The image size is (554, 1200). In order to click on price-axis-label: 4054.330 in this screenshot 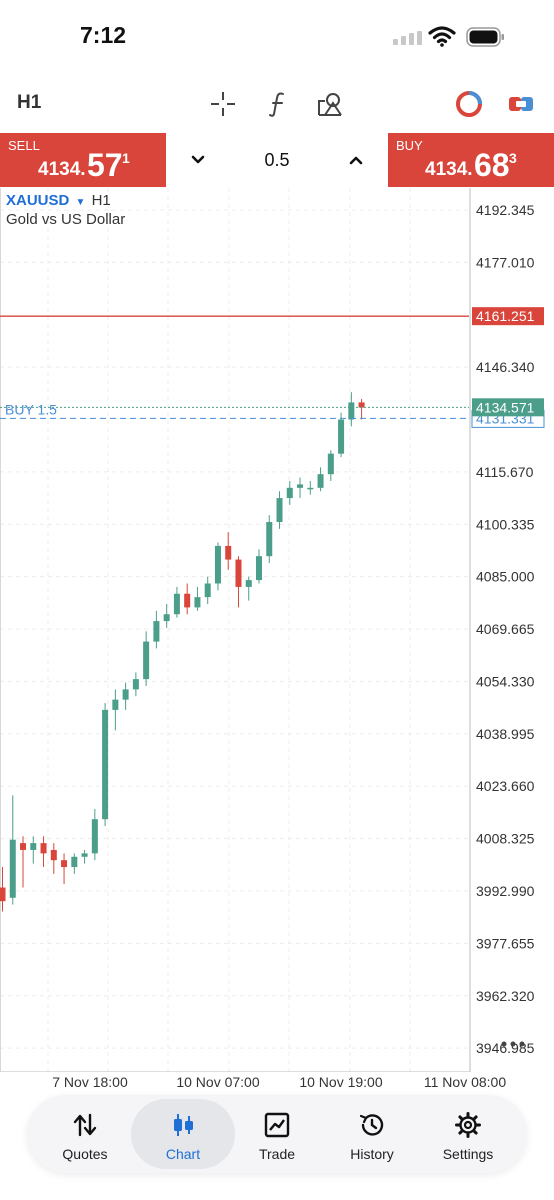, I will do `click(505, 681)`.